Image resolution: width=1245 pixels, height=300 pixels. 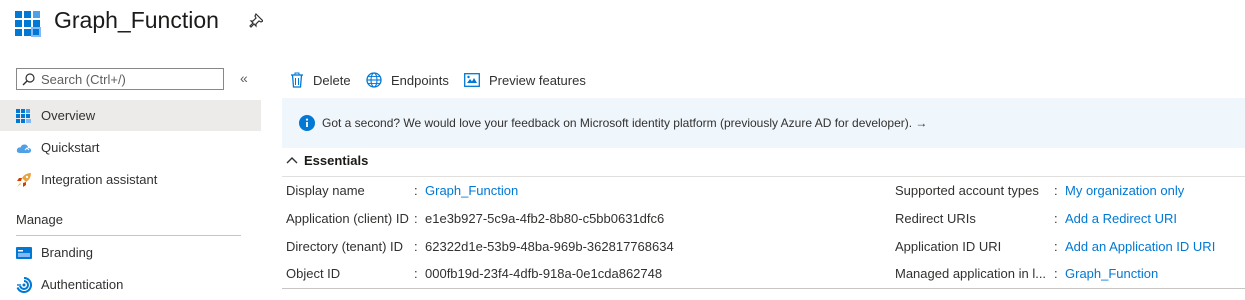 I want to click on sidebar-item-overview: Overview, so click(x=130, y=115).